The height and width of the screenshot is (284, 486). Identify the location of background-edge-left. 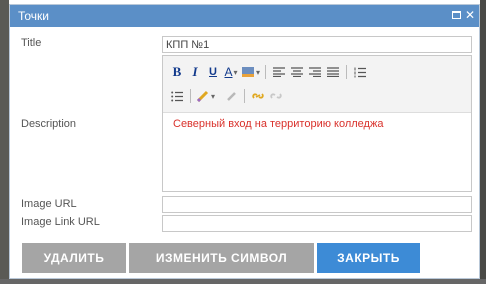
(4, 142).